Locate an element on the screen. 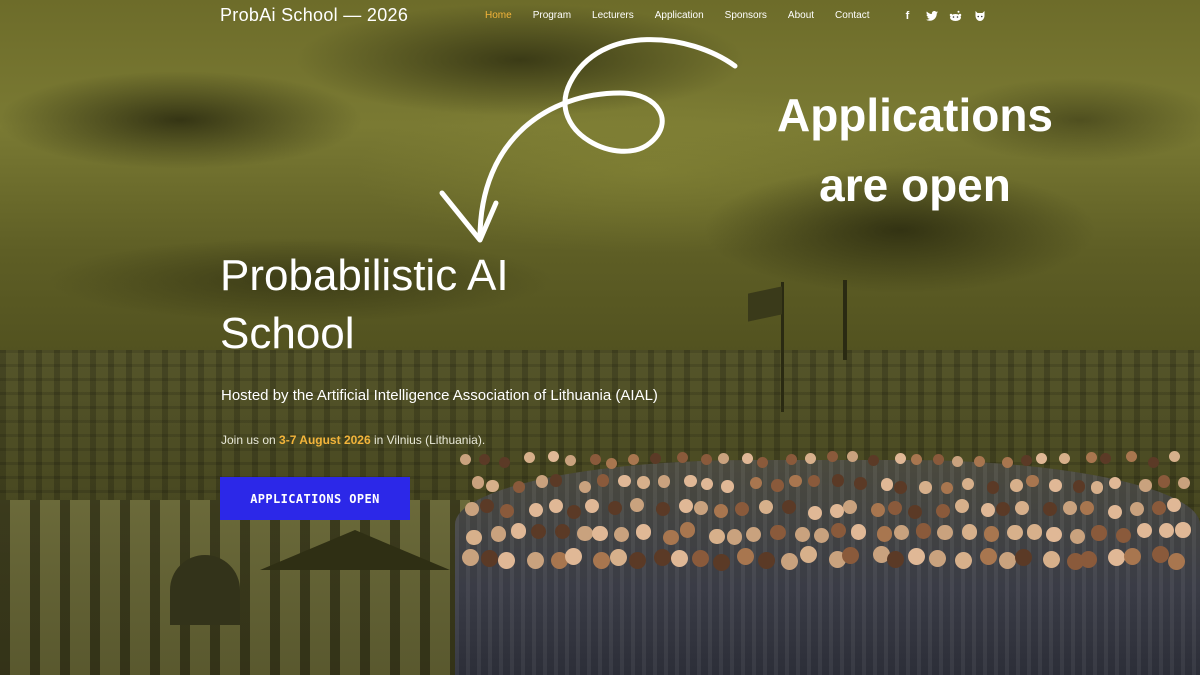 Image resolution: width=1200 pixels, height=675 pixels. callout-line-2: are open is located at coordinates (915, 185).